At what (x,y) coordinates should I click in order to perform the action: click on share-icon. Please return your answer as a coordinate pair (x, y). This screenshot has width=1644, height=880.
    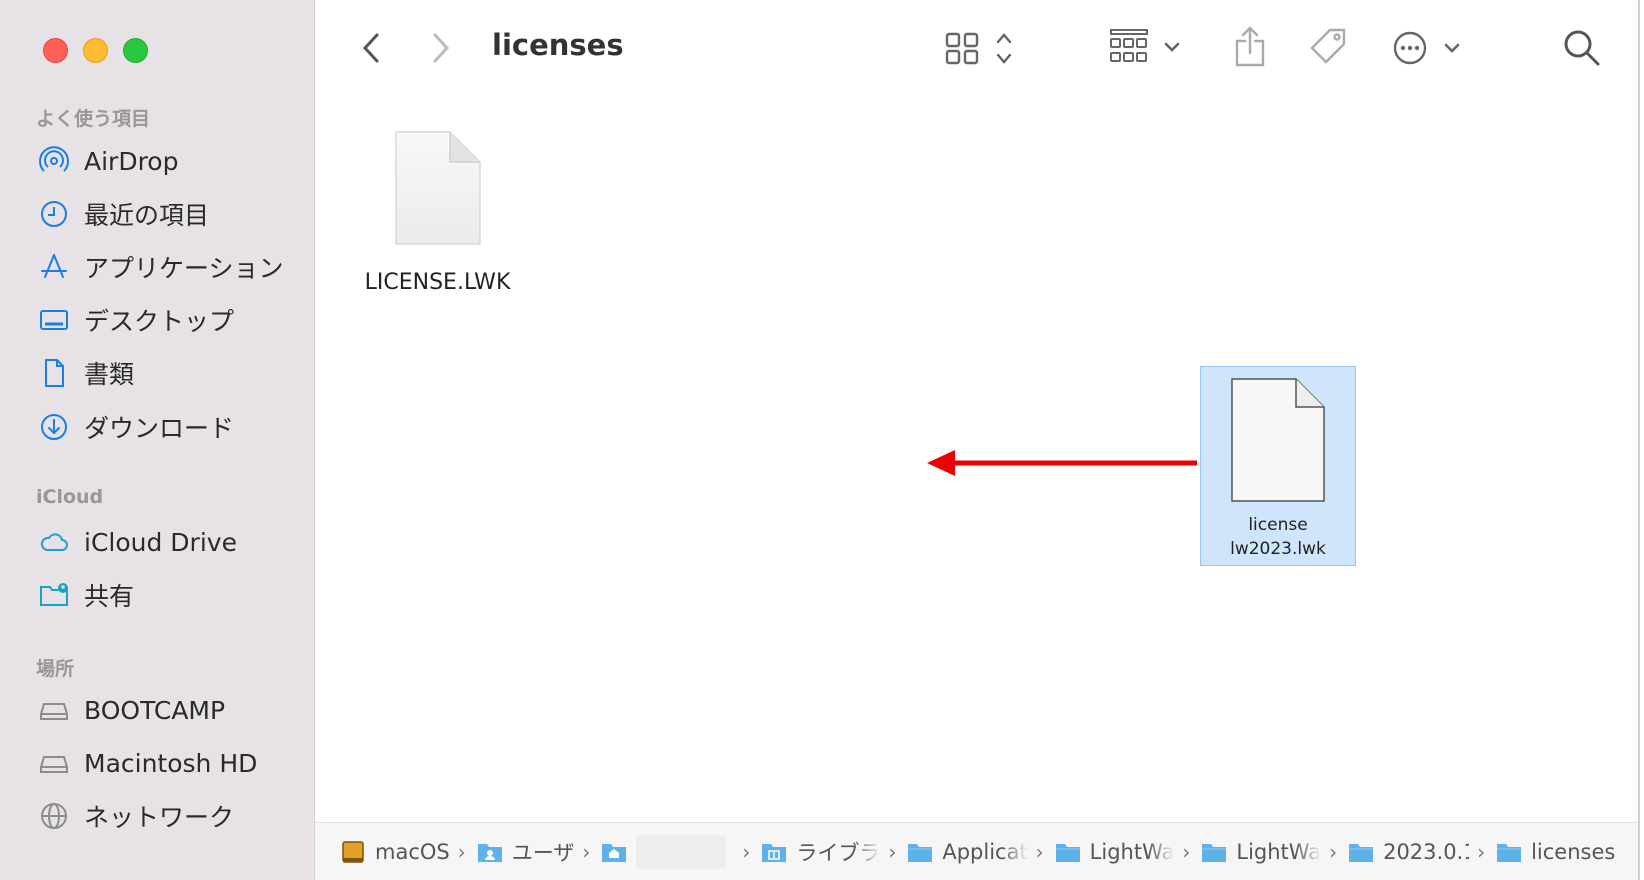
    Looking at the image, I should click on (1250, 46).